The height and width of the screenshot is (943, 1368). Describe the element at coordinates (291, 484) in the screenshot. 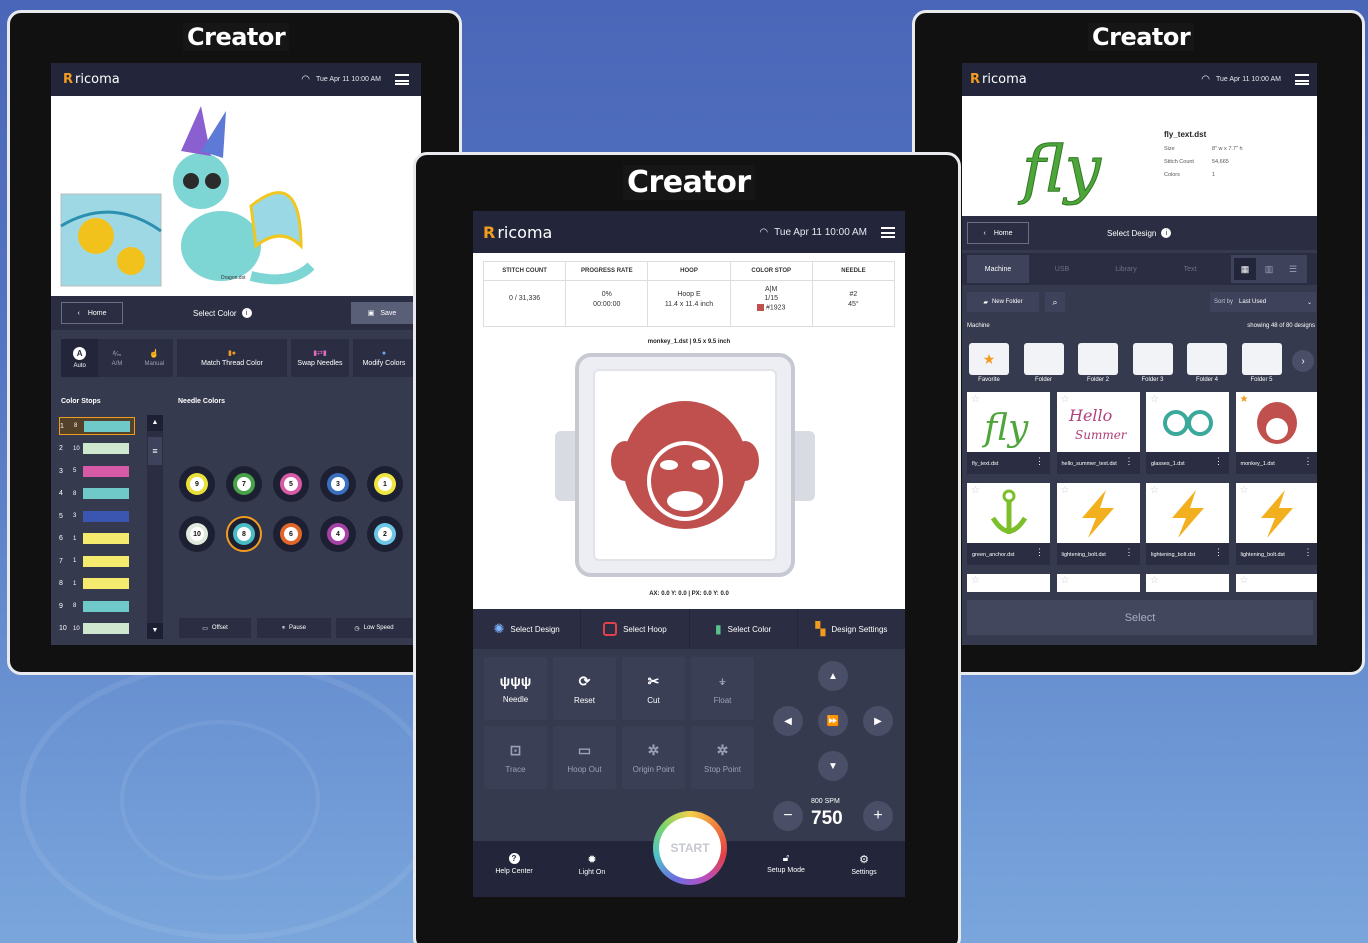

I see `needle-color-button: 5` at that location.